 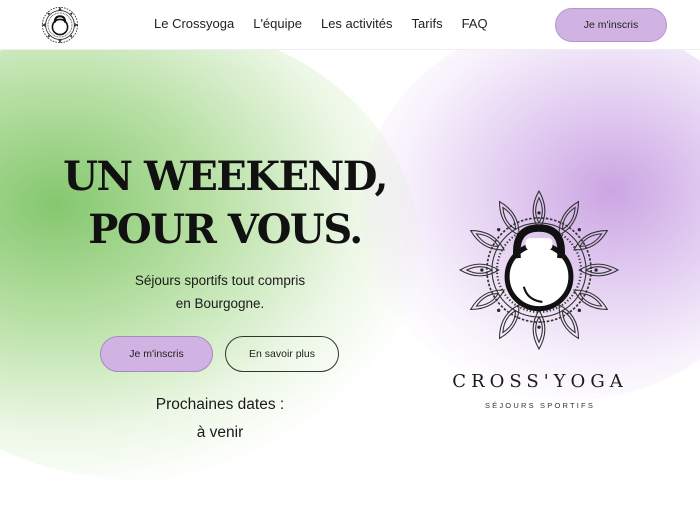 I want to click on nav-item-le-crossyoga: Le Crossyoga, so click(x=194, y=23).